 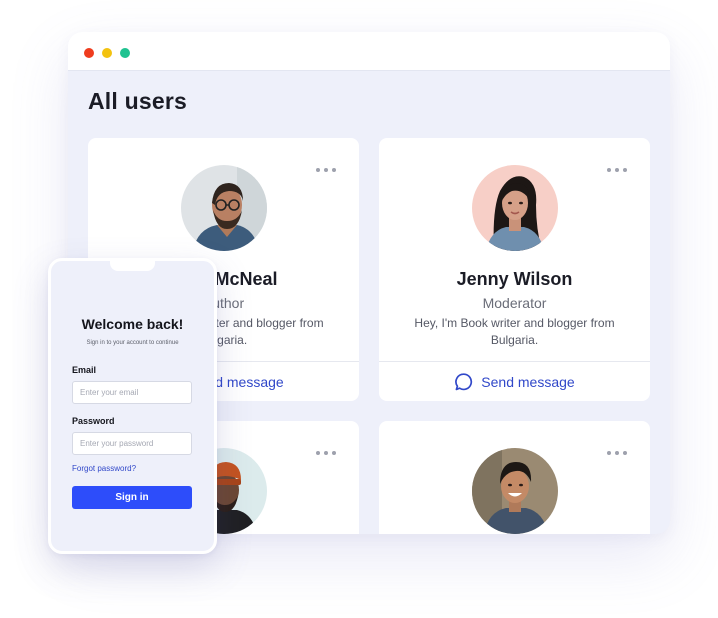 I want to click on send-message-label: Send message, so click(x=528, y=381).